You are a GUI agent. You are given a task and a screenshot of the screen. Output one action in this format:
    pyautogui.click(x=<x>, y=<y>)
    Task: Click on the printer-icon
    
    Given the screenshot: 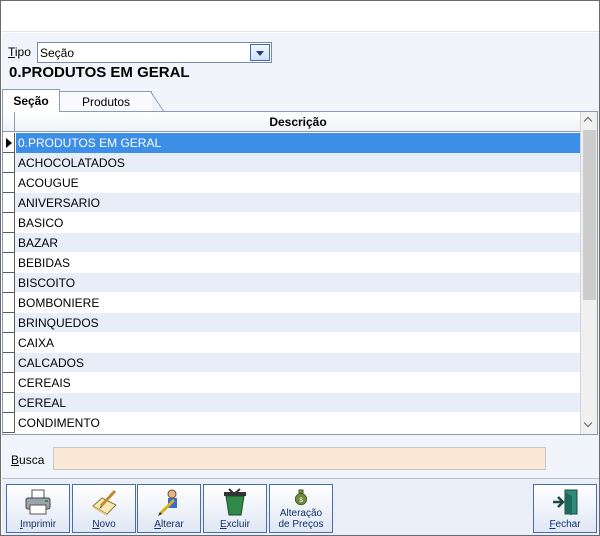 What is the action you would take?
    pyautogui.click(x=38, y=502)
    